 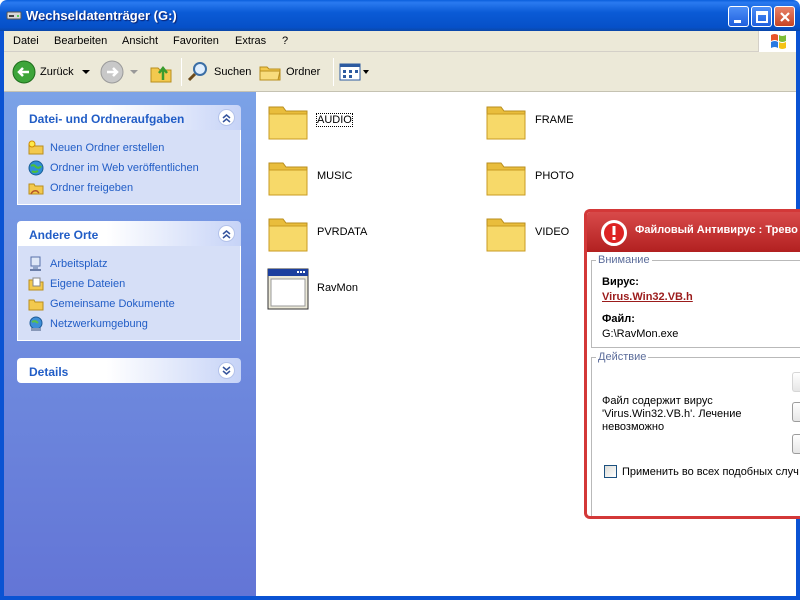 I want to click on task-publish-web: Ordner im Web veröffentlichen, so click(x=134, y=168).